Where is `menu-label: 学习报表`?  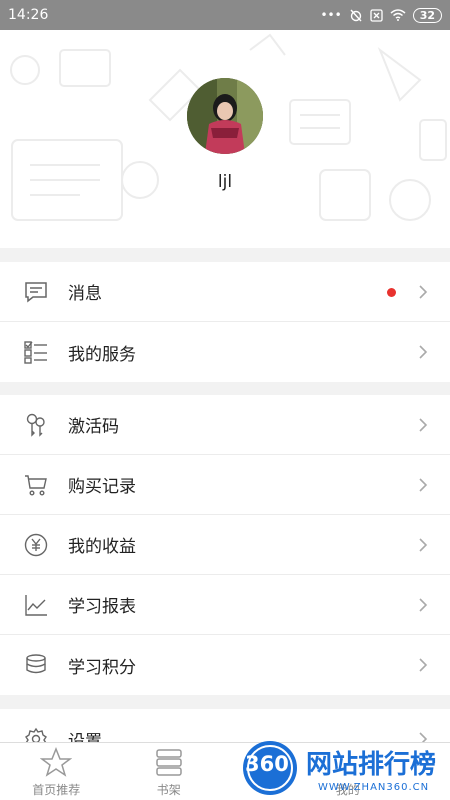
menu-label: 学习报表 is located at coordinates (102, 607).